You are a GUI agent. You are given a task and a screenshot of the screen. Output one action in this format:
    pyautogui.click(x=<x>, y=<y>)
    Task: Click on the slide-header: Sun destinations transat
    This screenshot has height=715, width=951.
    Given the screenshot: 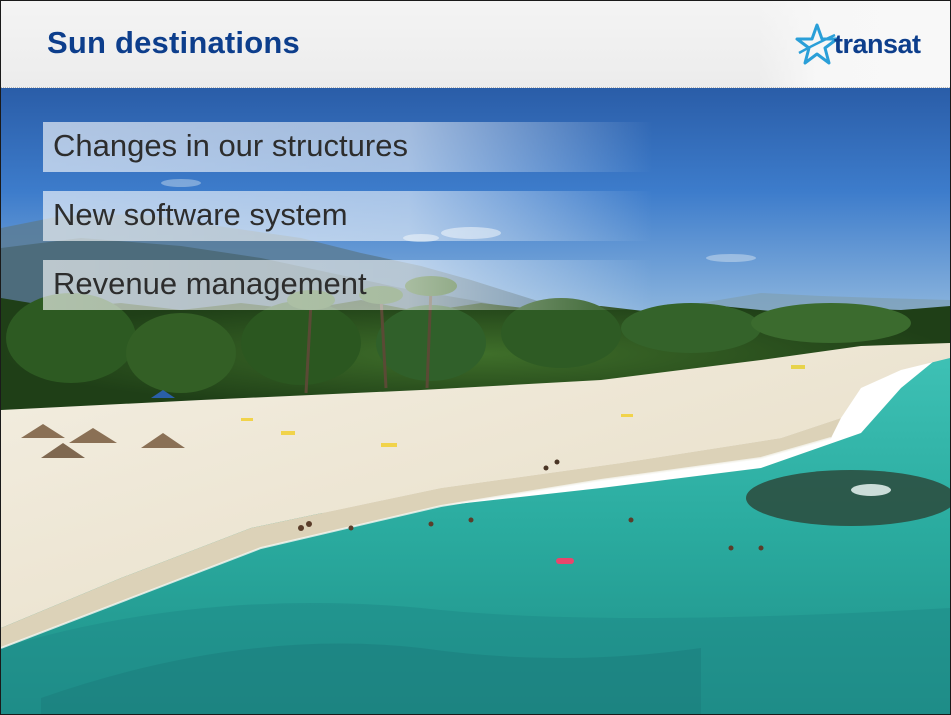 What is the action you would take?
    pyautogui.click(x=475, y=44)
    